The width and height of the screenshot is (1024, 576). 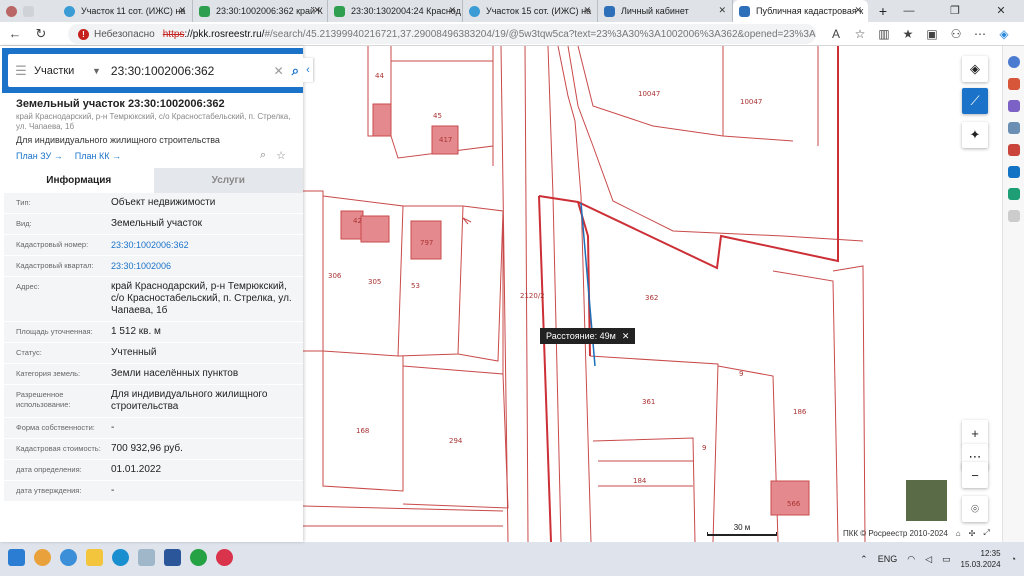 I want to click on copyright: ПКК © Росреестр 2010-2024 ⌂ ✣ ⤢, so click(x=916, y=533).